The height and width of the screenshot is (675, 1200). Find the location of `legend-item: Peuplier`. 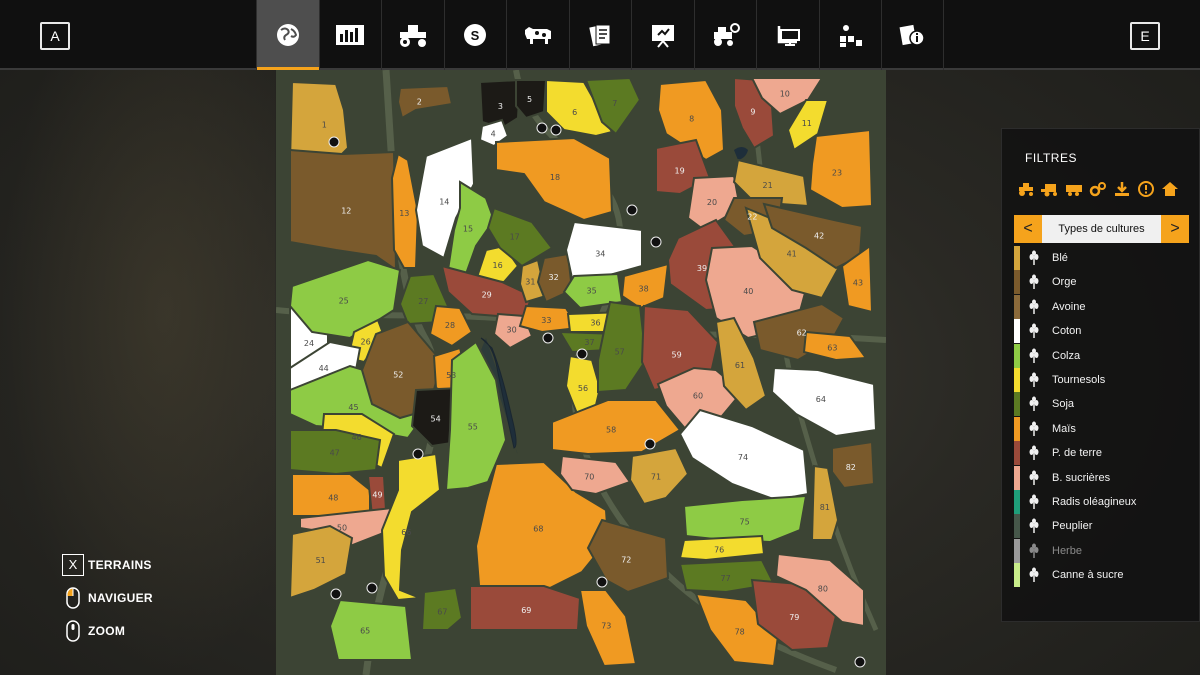

legend-item: Peuplier is located at coordinates (1101, 526).